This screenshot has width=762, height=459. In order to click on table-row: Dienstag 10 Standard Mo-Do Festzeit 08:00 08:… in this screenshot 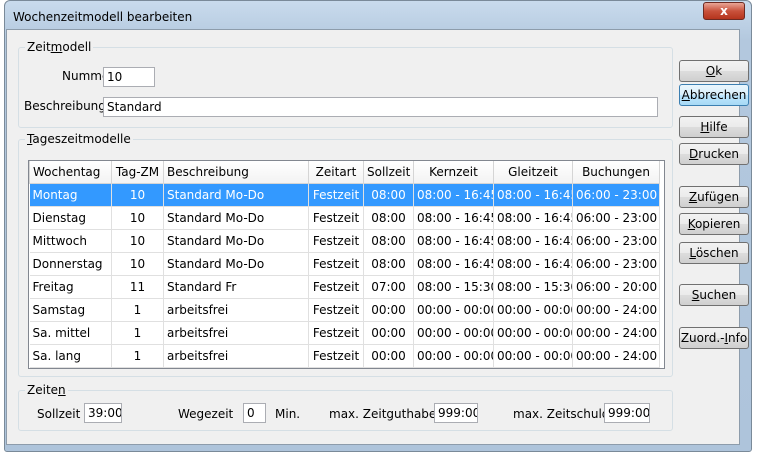, I will do `click(344, 218)`.